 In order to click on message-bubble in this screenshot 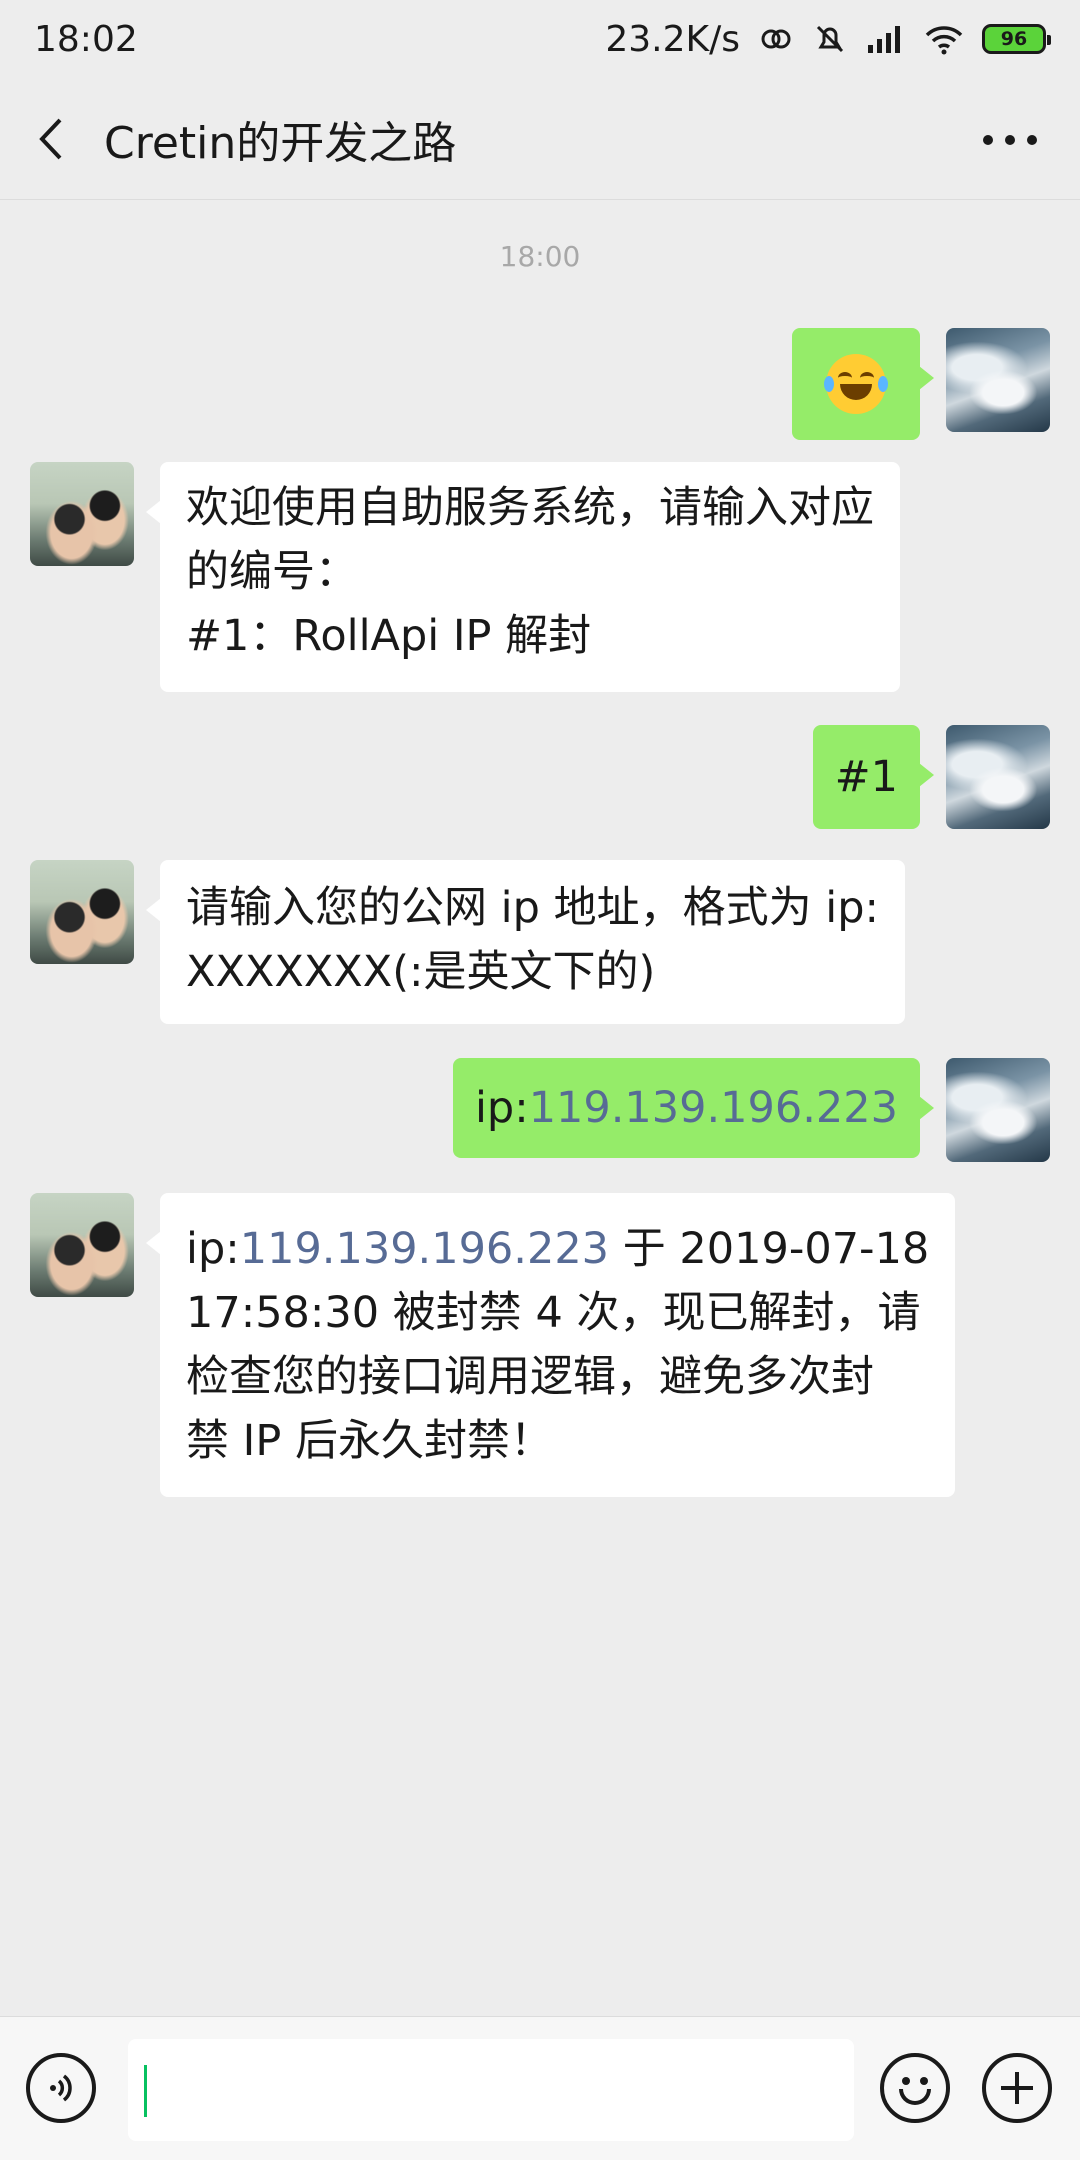, I will do `click(863, 384)`.